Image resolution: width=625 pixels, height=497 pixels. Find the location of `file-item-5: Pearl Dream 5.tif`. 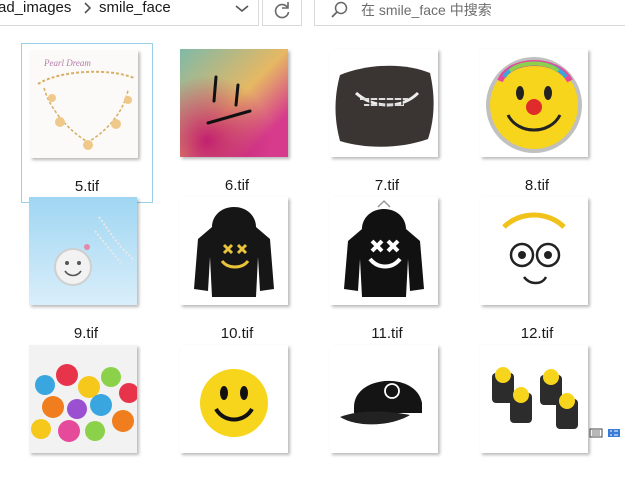

file-item-5: Pearl Dream 5.tif is located at coordinates (87, 123).